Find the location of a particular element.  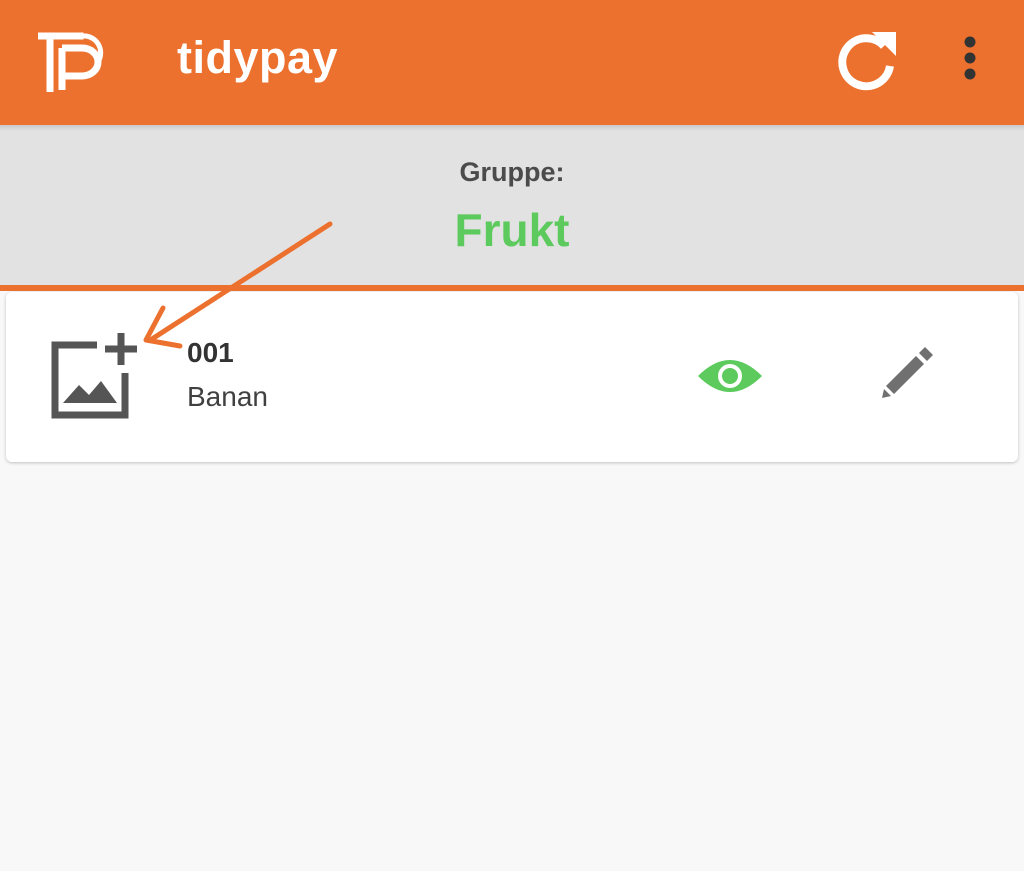

accent-divider is located at coordinates (512, 288).